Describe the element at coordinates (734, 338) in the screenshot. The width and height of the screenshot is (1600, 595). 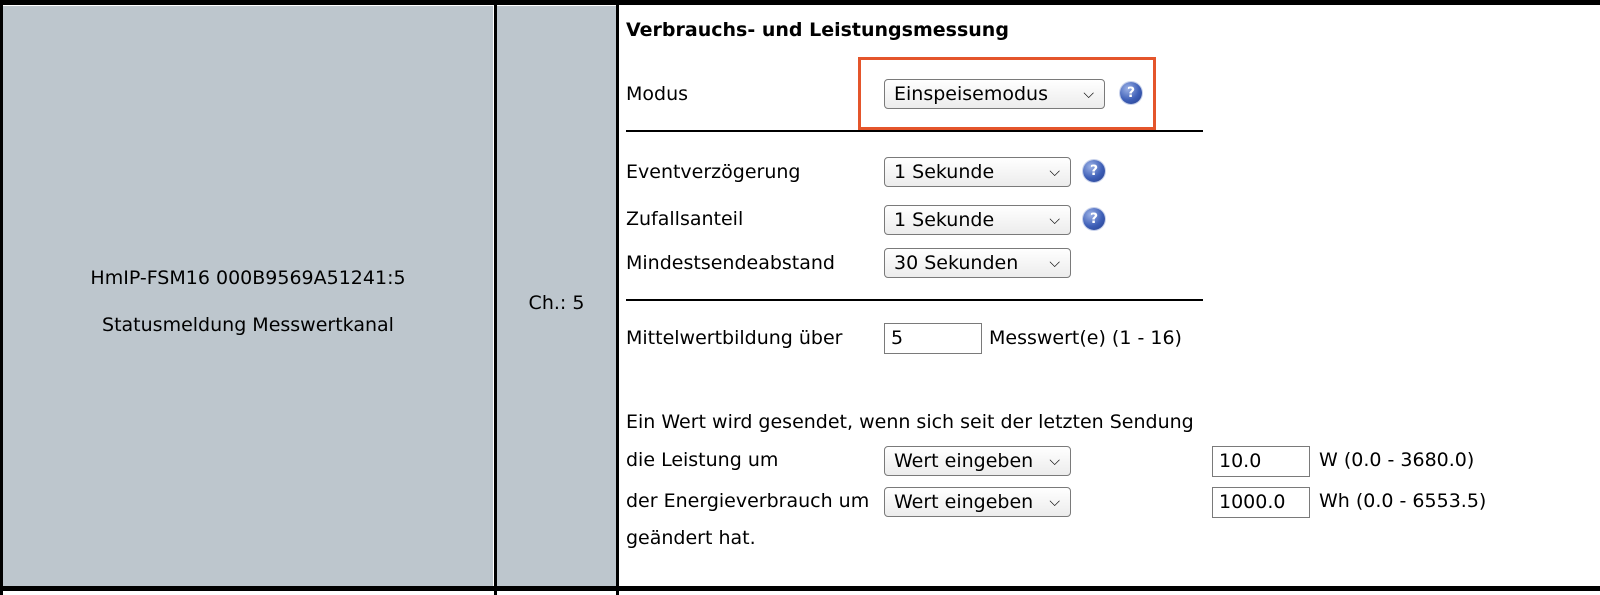
I see `averaging-label: Mittelwertbildung über` at that location.